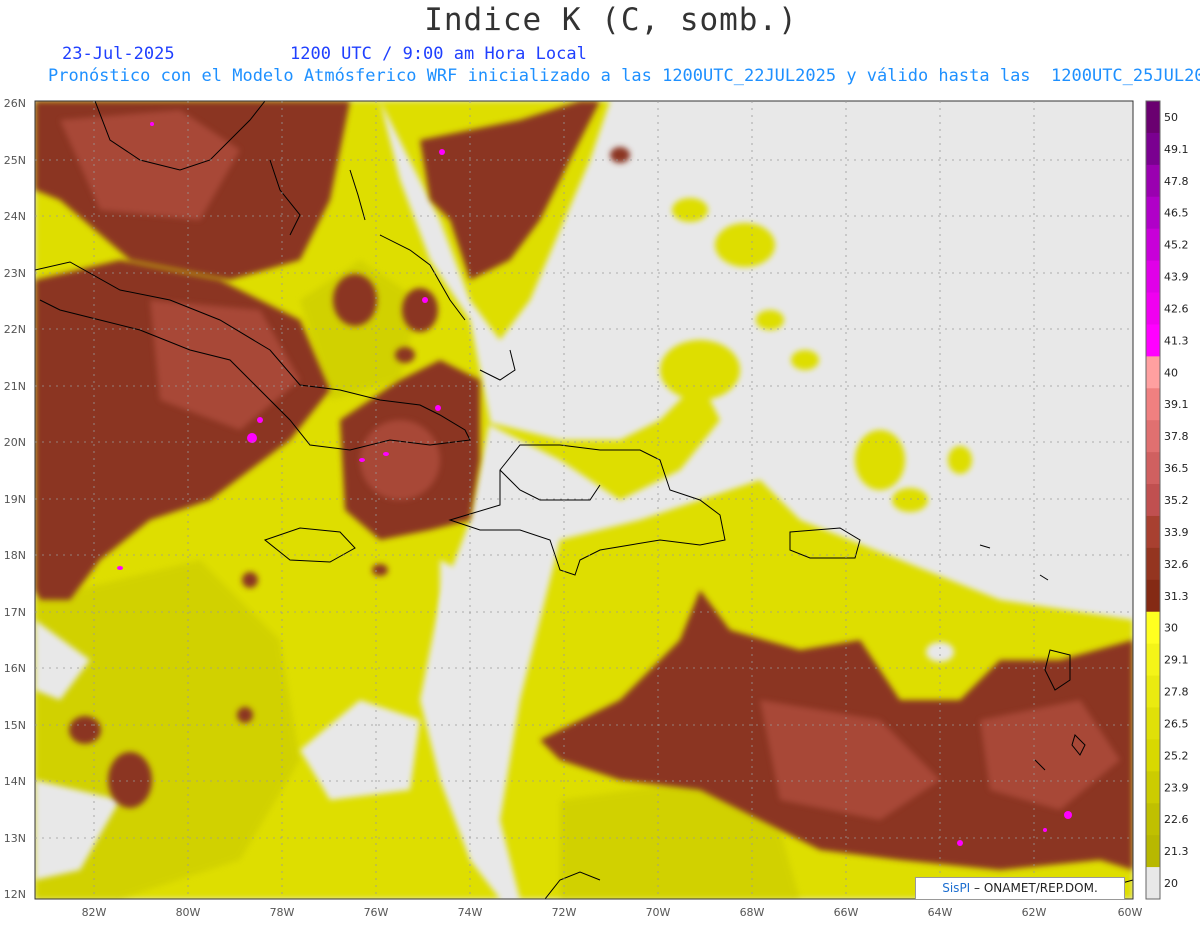  What do you see at coordinates (1176, 181) in the screenshot?
I see `colorbar-label: 47.8` at bounding box center [1176, 181].